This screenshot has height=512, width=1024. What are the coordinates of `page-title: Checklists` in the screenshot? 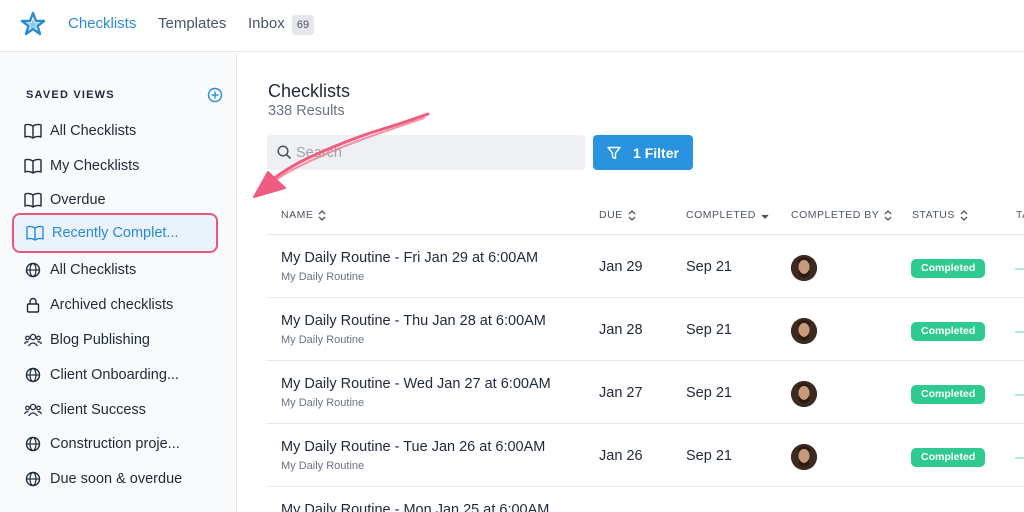 It's located at (309, 91).